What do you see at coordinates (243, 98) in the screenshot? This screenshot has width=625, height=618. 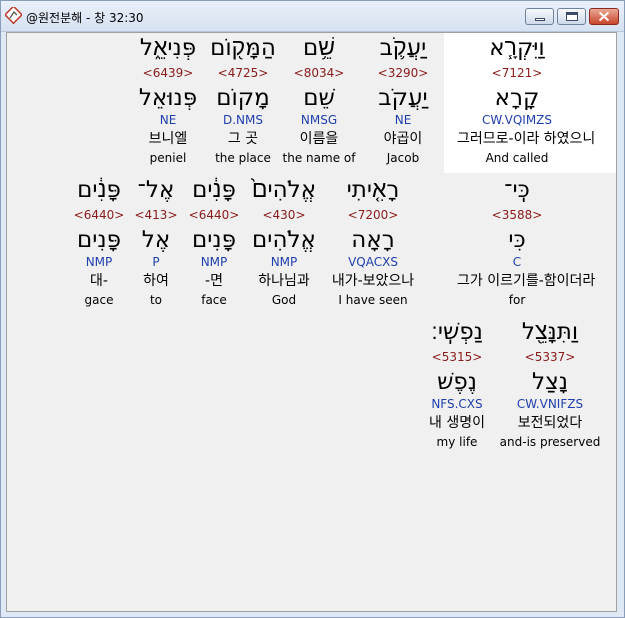 I see `hebrew-lemma: מָקוֹם` at bounding box center [243, 98].